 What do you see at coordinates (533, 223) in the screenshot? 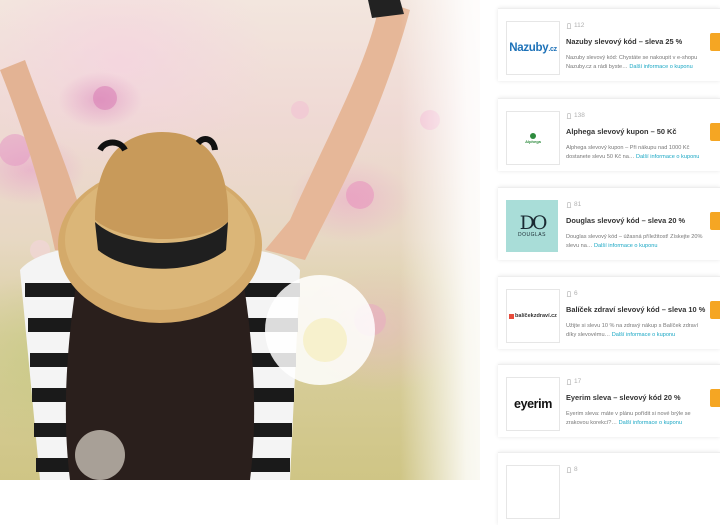
I see `douglas-logo-mark: DO` at bounding box center [533, 223].